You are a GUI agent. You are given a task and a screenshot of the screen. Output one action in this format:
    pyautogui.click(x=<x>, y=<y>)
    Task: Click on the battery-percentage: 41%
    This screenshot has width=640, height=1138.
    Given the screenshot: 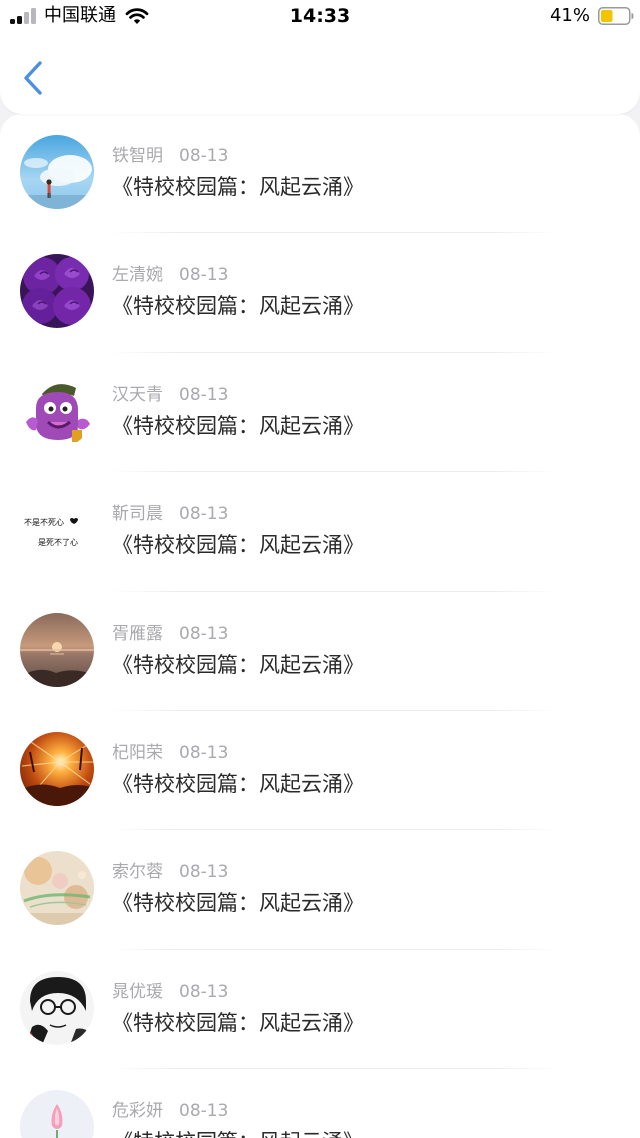 What is the action you would take?
    pyautogui.click(x=569, y=15)
    